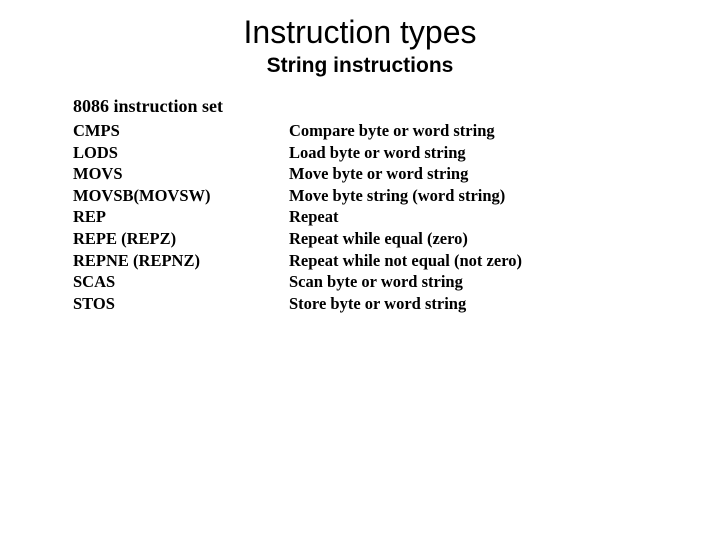  What do you see at coordinates (405, 260) in the screenshot?
I see `description: Repeat while not equal (not zero)` at bounding box center [405, 260].